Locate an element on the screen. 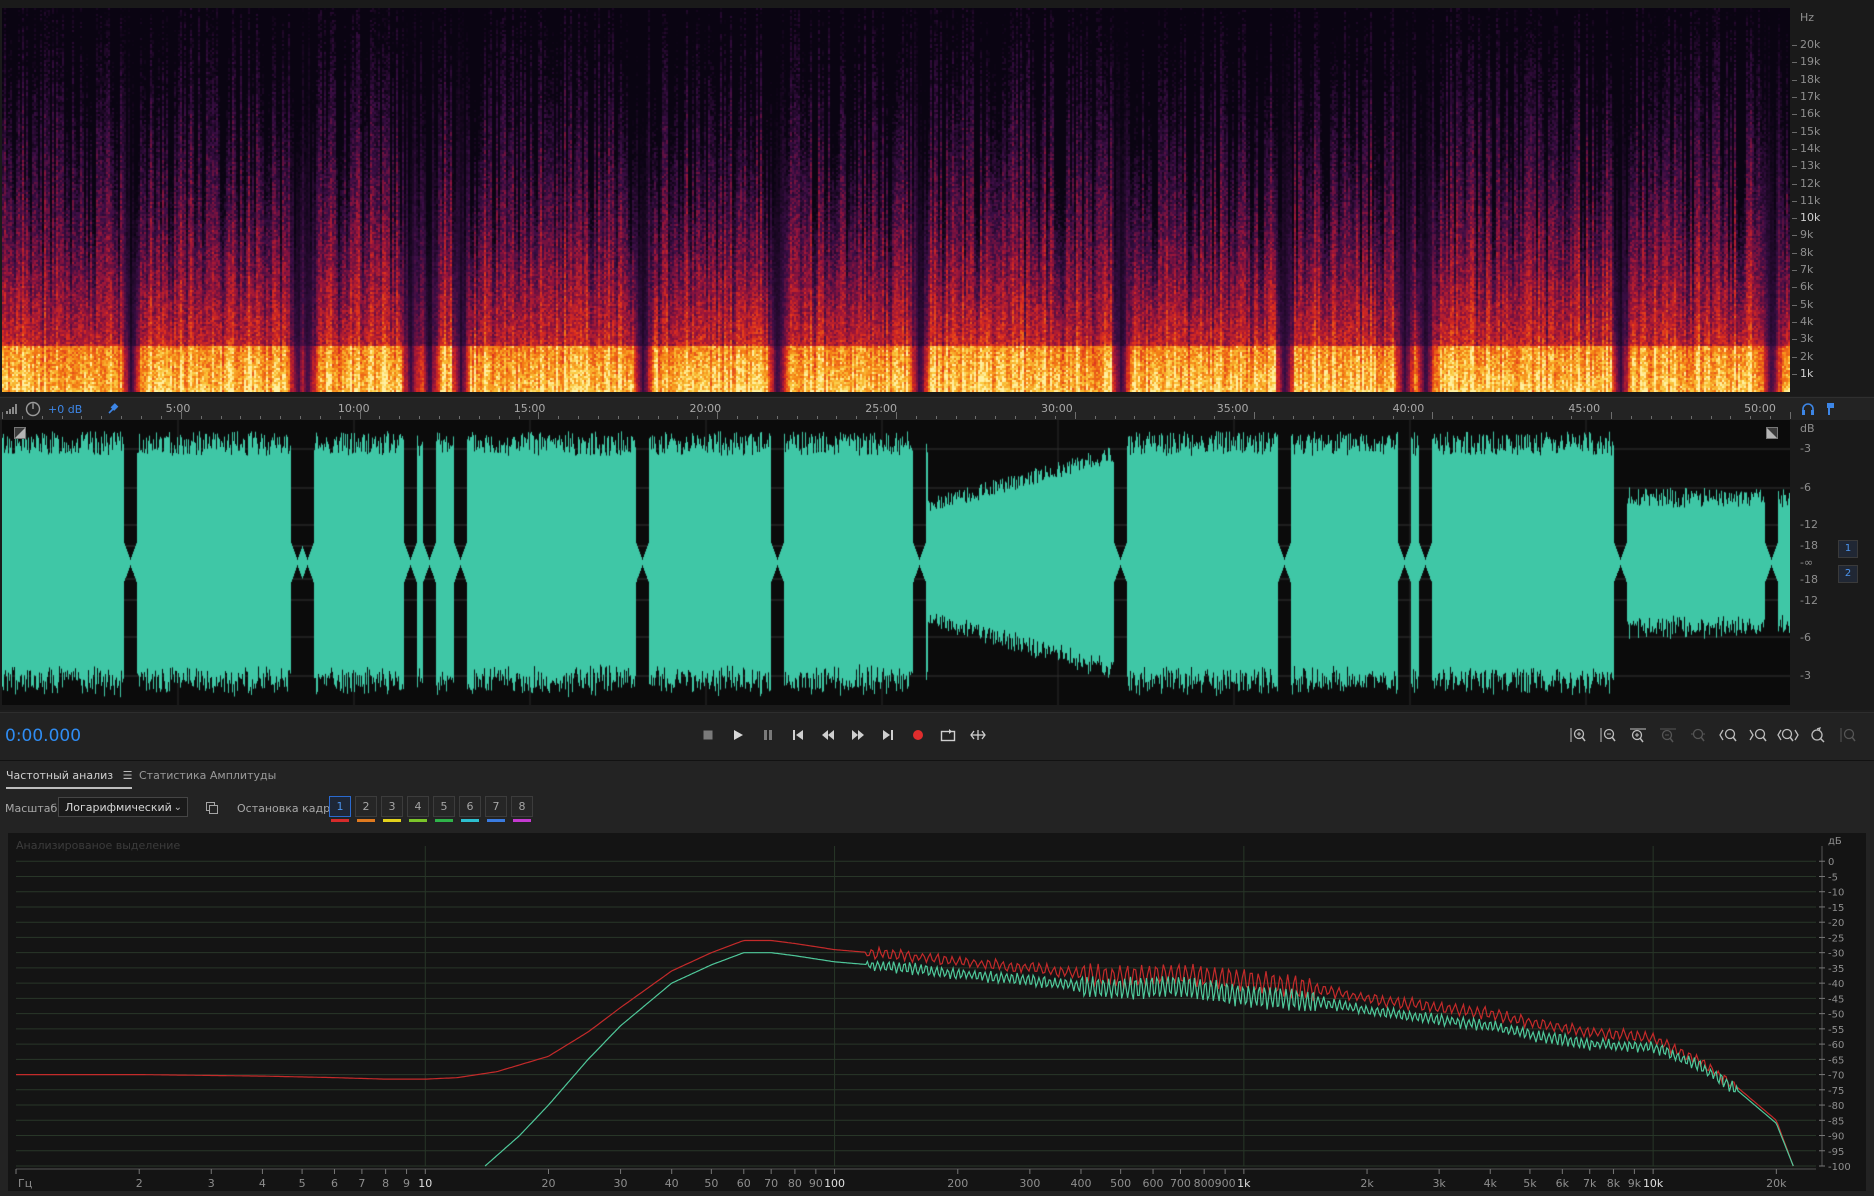  freeze-frame-slot: 7 is located at coordinates (496, 809).